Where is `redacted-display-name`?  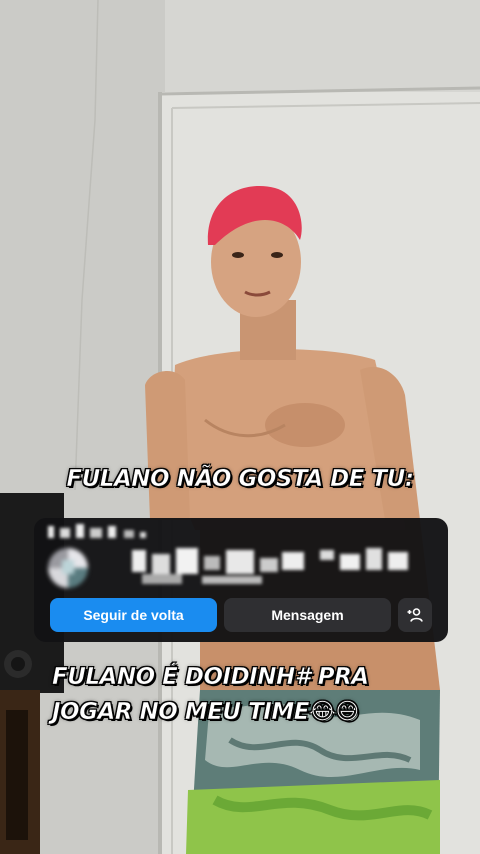
redacted-display-name is located at coordinates (97, 531).